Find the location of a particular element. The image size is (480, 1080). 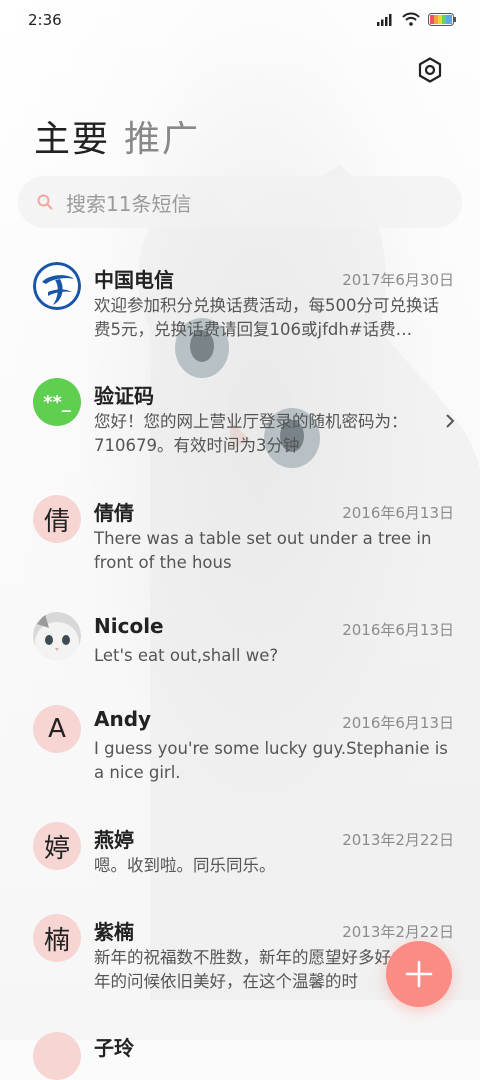

conversation-name: Nicole is located at coordinates (129, 626).